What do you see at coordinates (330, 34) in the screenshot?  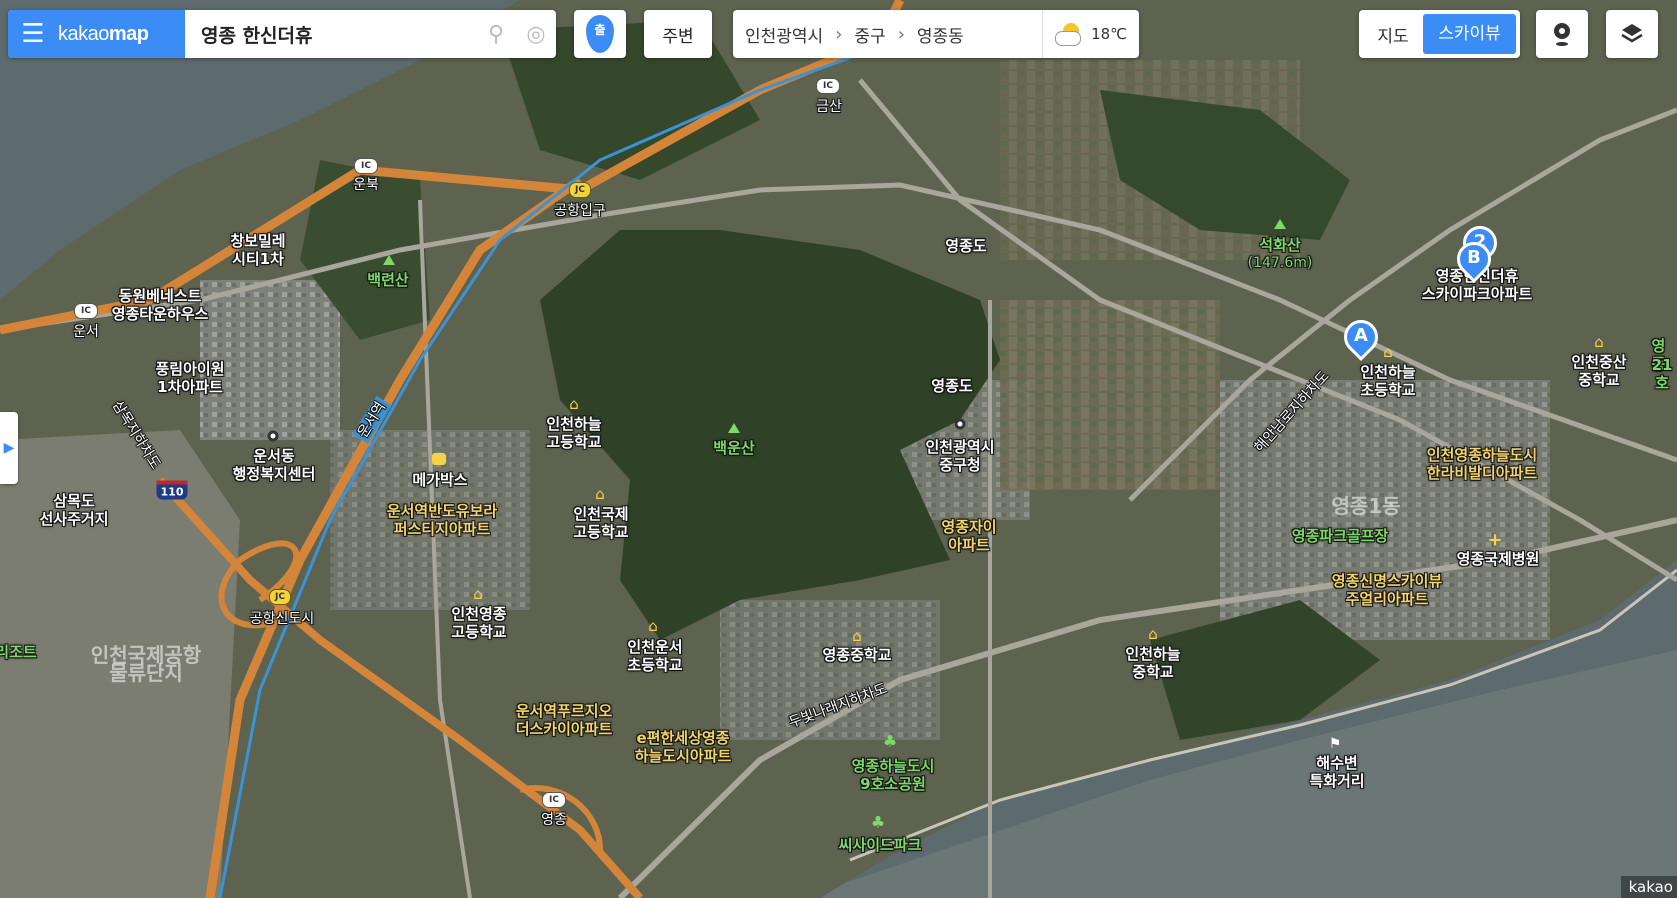 I see `search-input: 영종 한신더휴` at bounding box center [330, 34].